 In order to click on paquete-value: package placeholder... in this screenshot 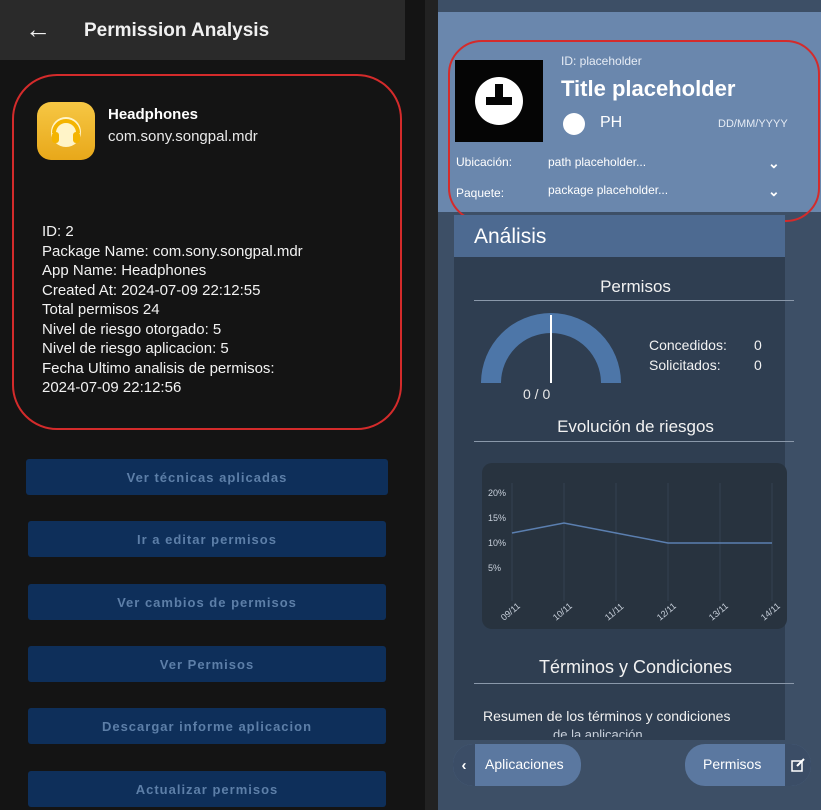, I will do `click(608, 190)`.